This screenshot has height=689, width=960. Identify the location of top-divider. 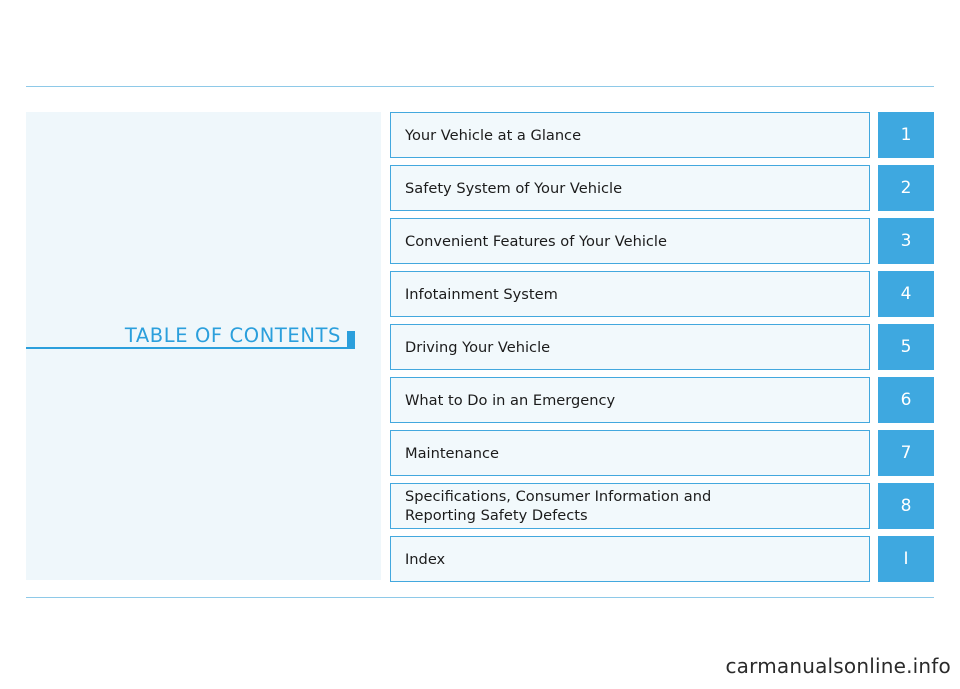
(480, 86).